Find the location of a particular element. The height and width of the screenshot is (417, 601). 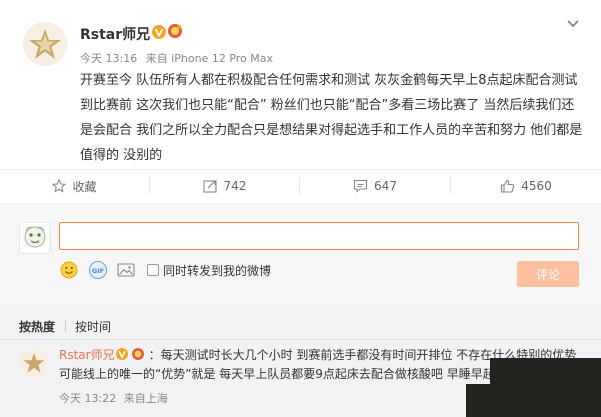

comment-meta: 今天 13:22 来自上海 is located at coordinates (113, 398).